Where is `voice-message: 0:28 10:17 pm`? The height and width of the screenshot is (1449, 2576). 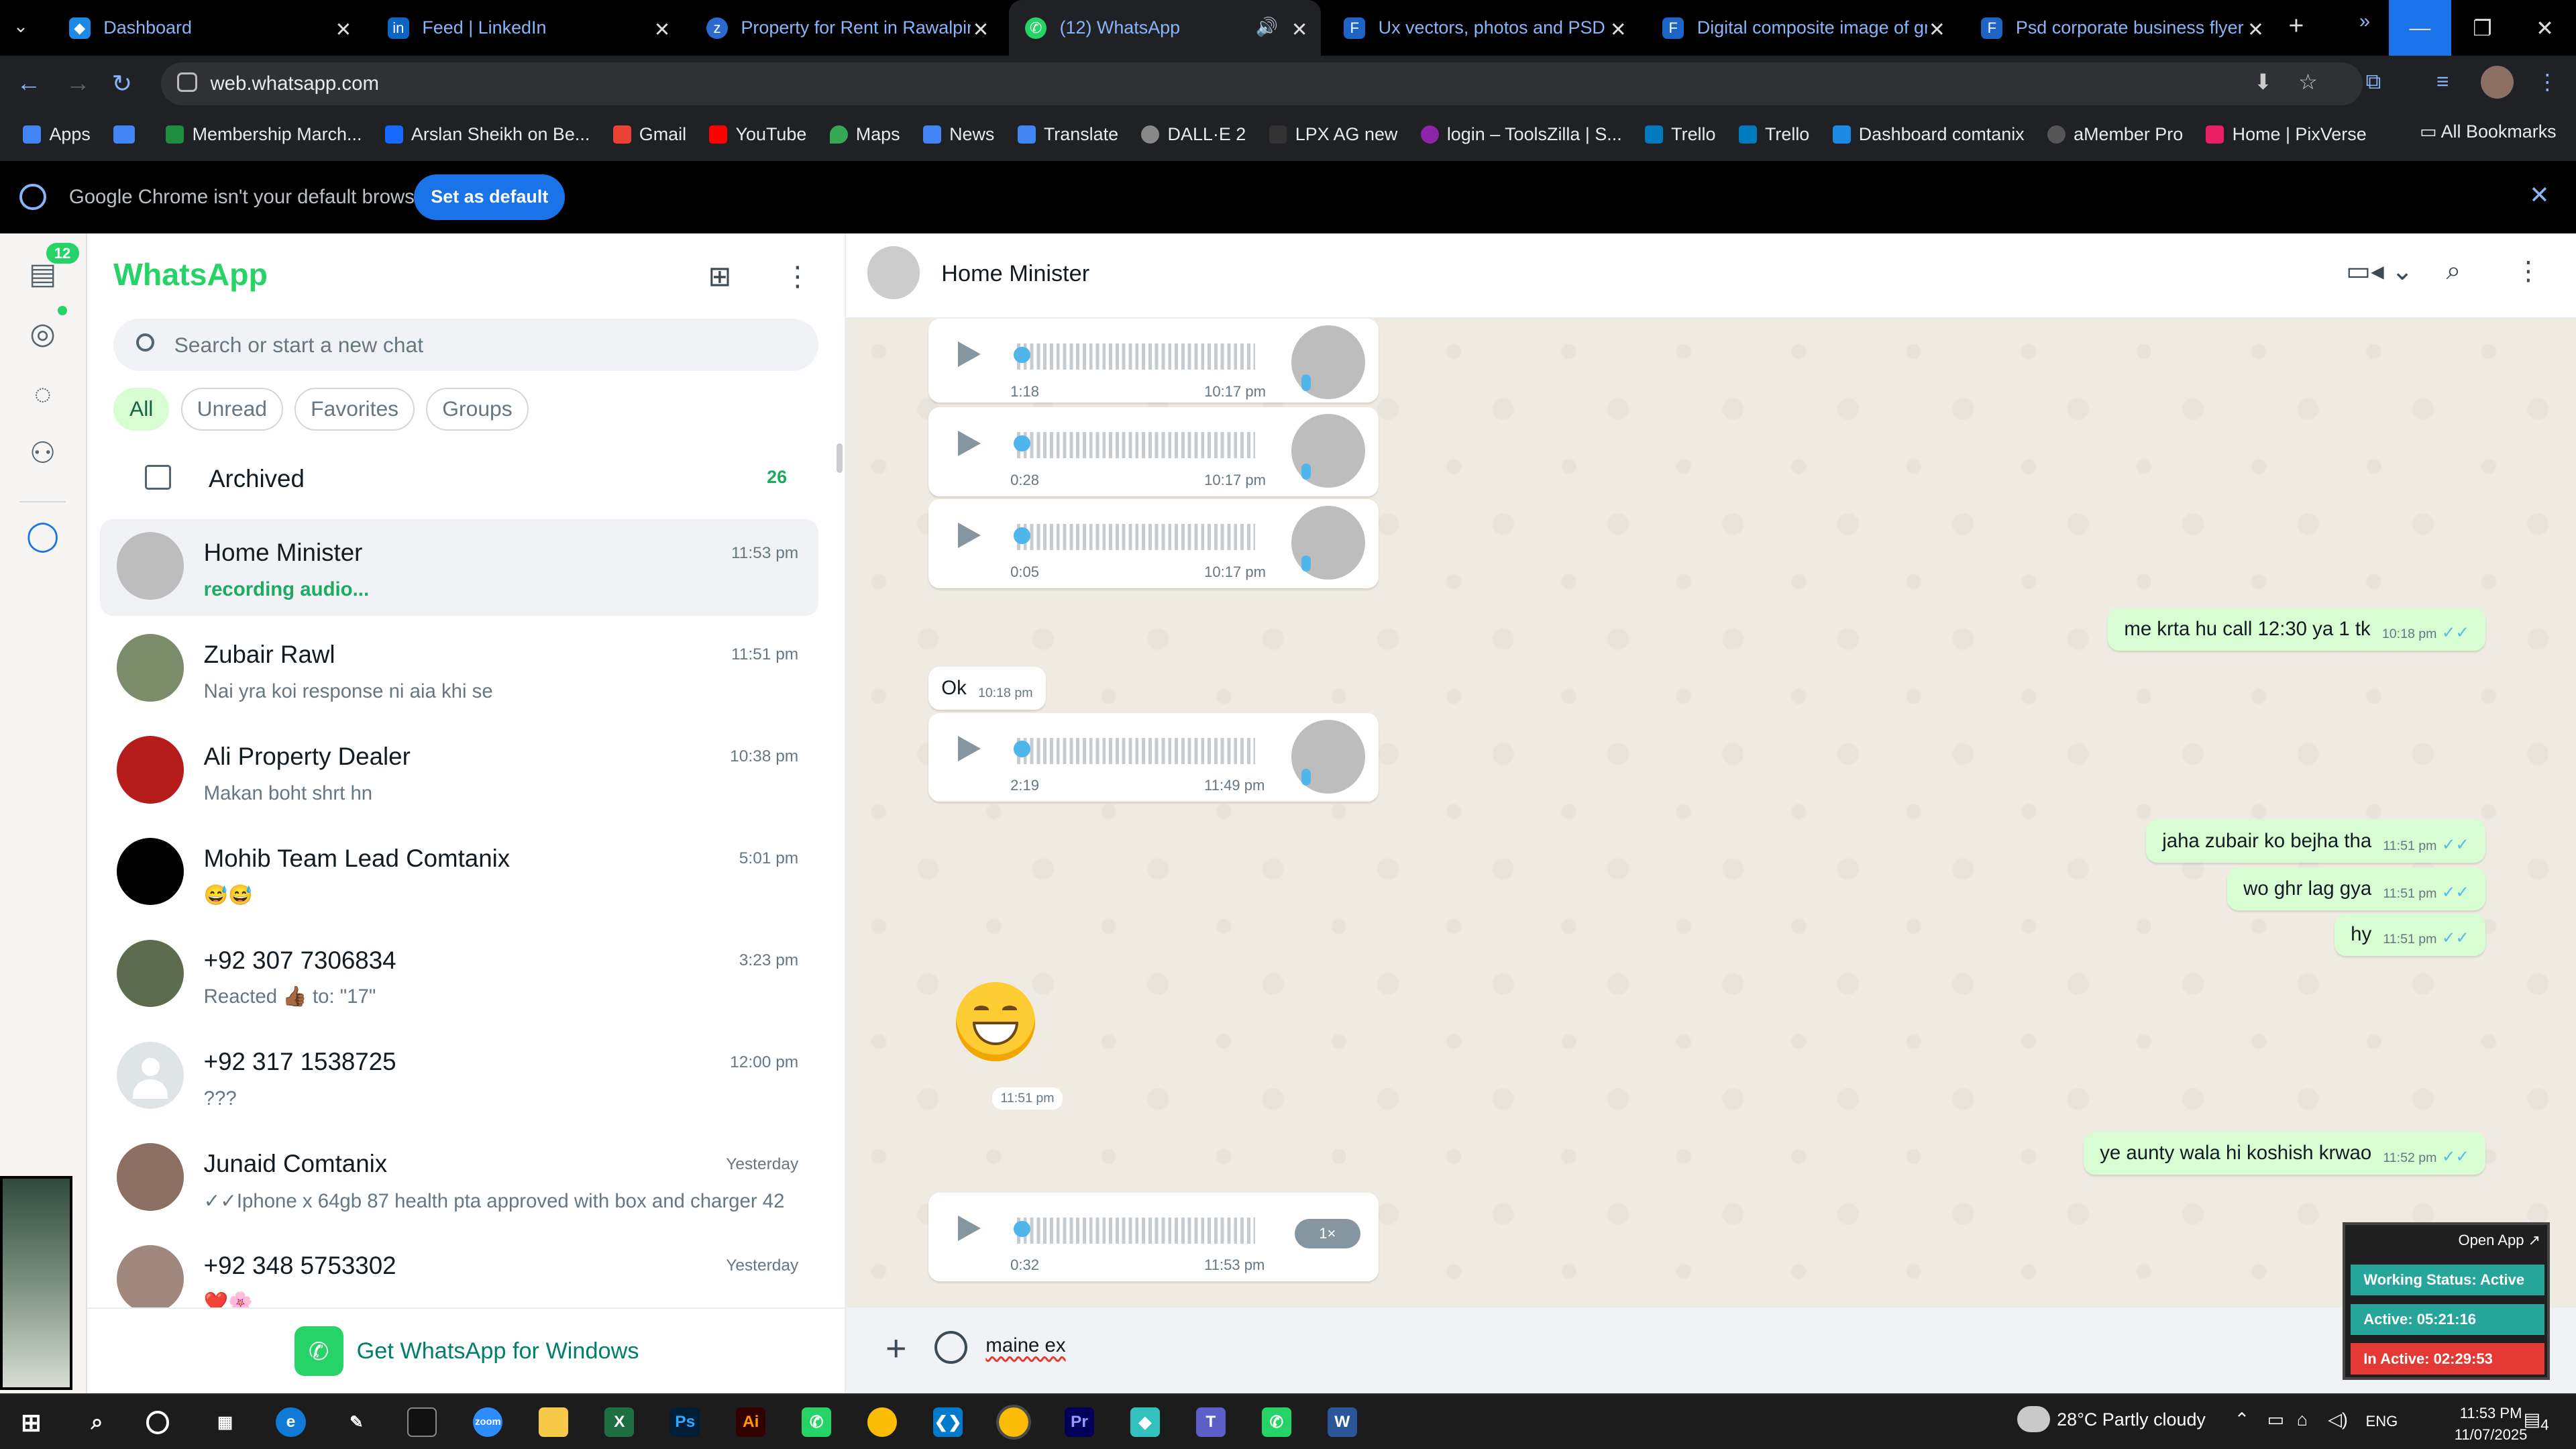 voice-message: 0:28 10:17 pm is located at coordinates (1153, 451).